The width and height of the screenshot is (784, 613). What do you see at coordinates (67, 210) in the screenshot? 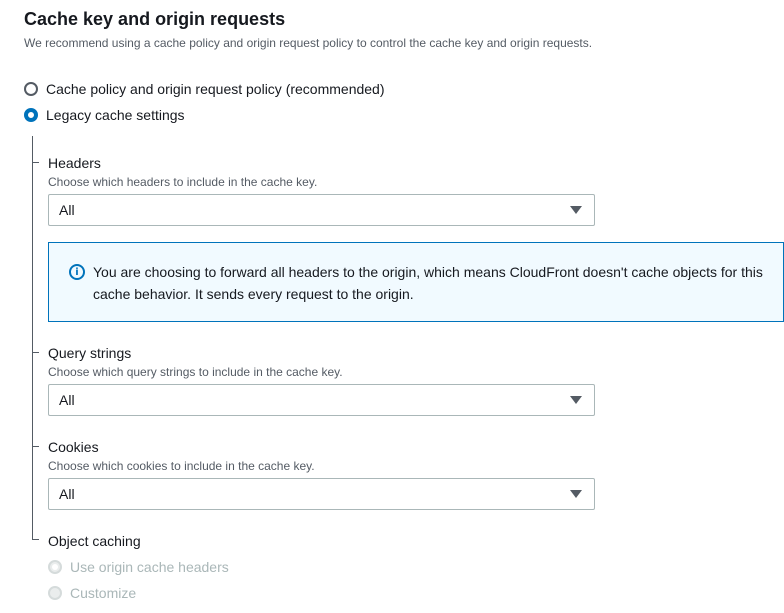
I see `headers-select-value: All` at bounding box center [67, 210].